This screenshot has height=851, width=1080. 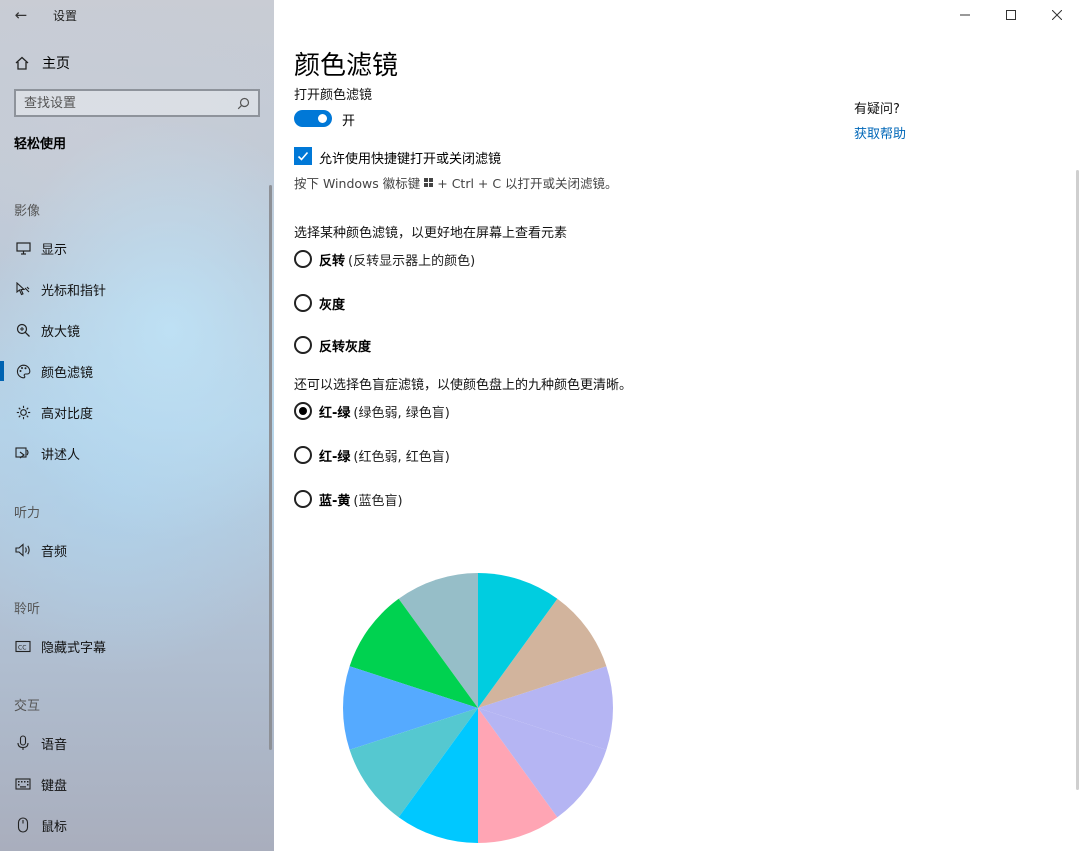 What do you see at coordinates (463, 385) in the screenshot?
I see `colorblind-prompt: 还可以选择色盲症滤镜，以使颜色盘上的九种颜色更清晰。` at bounding box center [463, 385].